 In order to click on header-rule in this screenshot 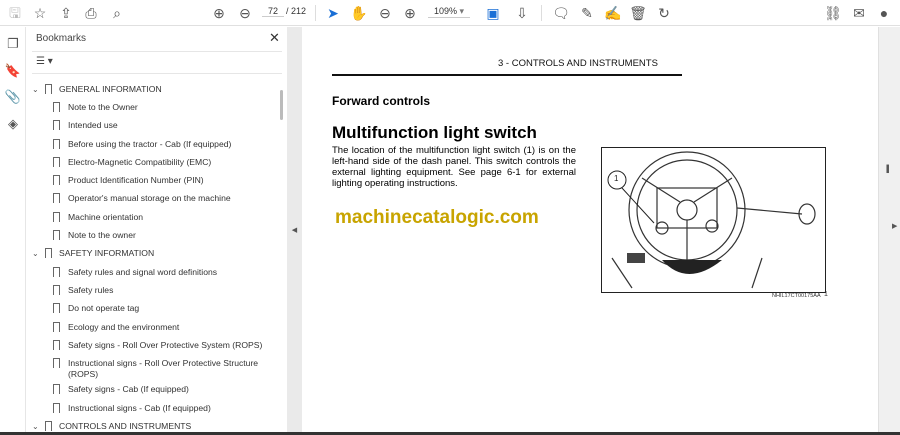, I will do `click(507, 75)`.